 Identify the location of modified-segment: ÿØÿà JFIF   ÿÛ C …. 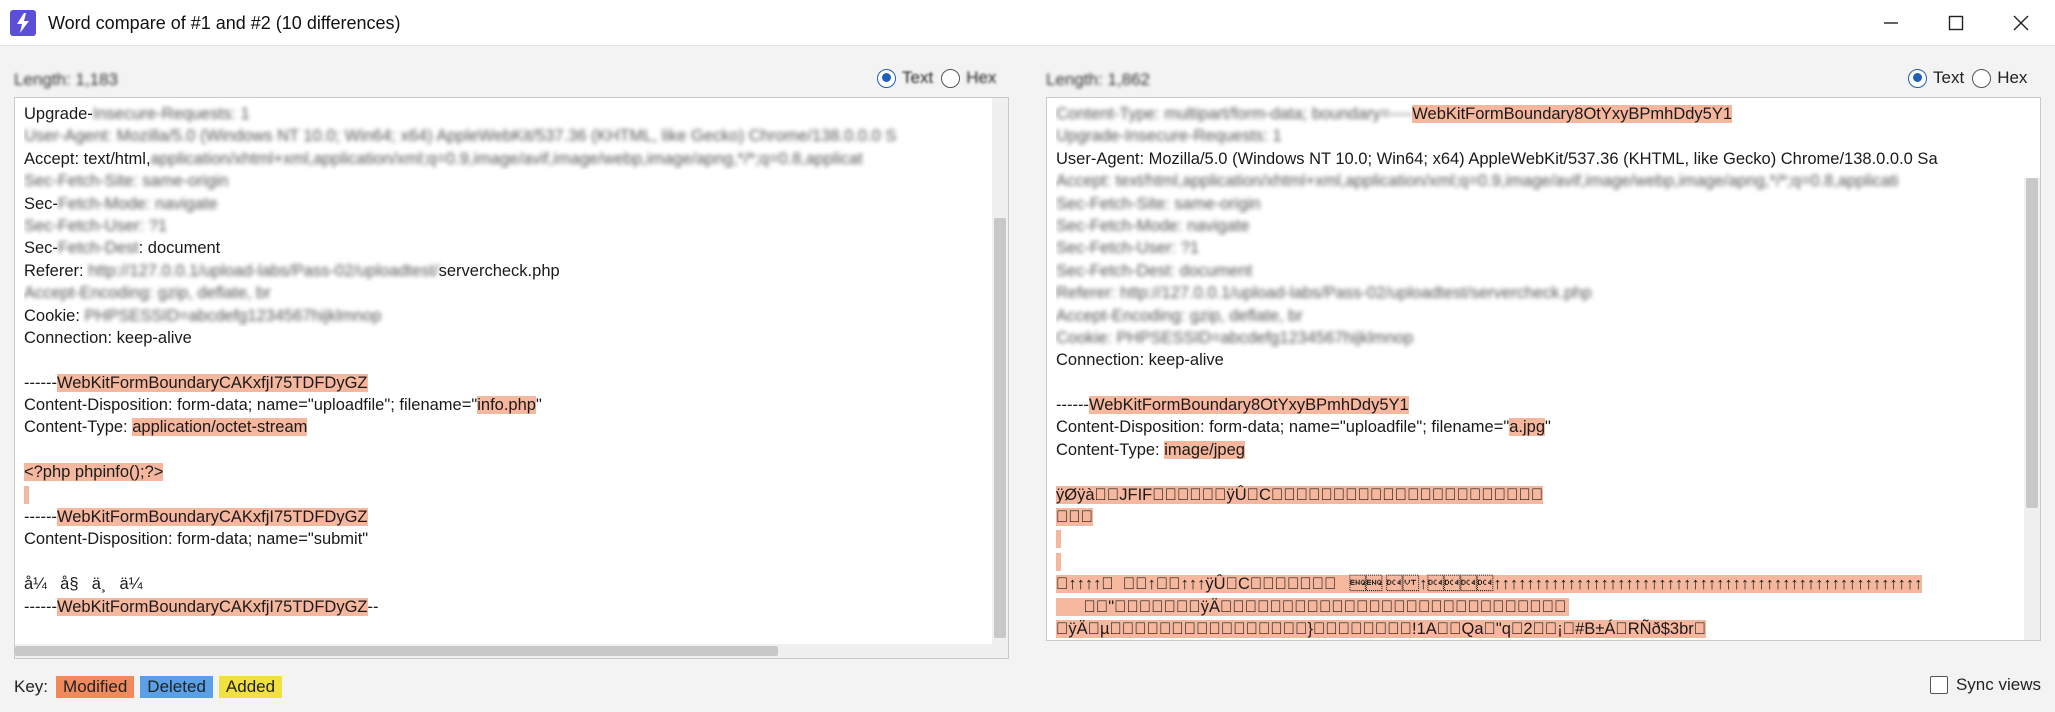
(1331, 496).